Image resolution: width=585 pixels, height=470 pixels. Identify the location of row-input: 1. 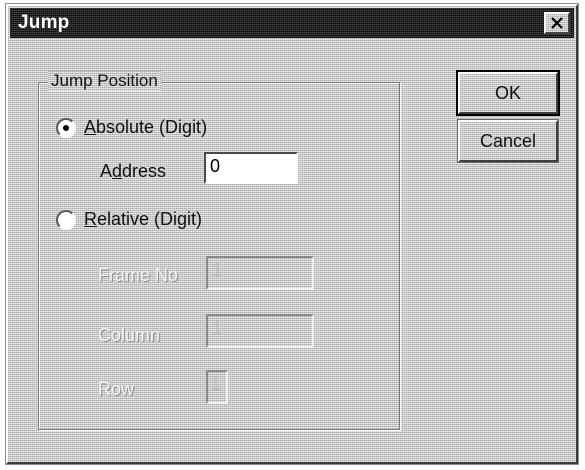
(217, 387).